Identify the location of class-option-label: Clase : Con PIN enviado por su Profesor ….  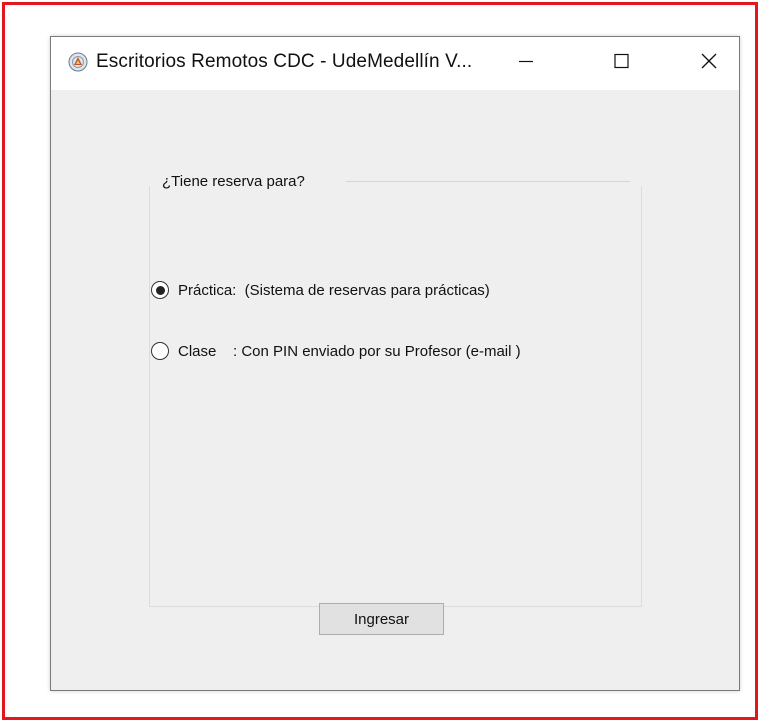
(349, 351).